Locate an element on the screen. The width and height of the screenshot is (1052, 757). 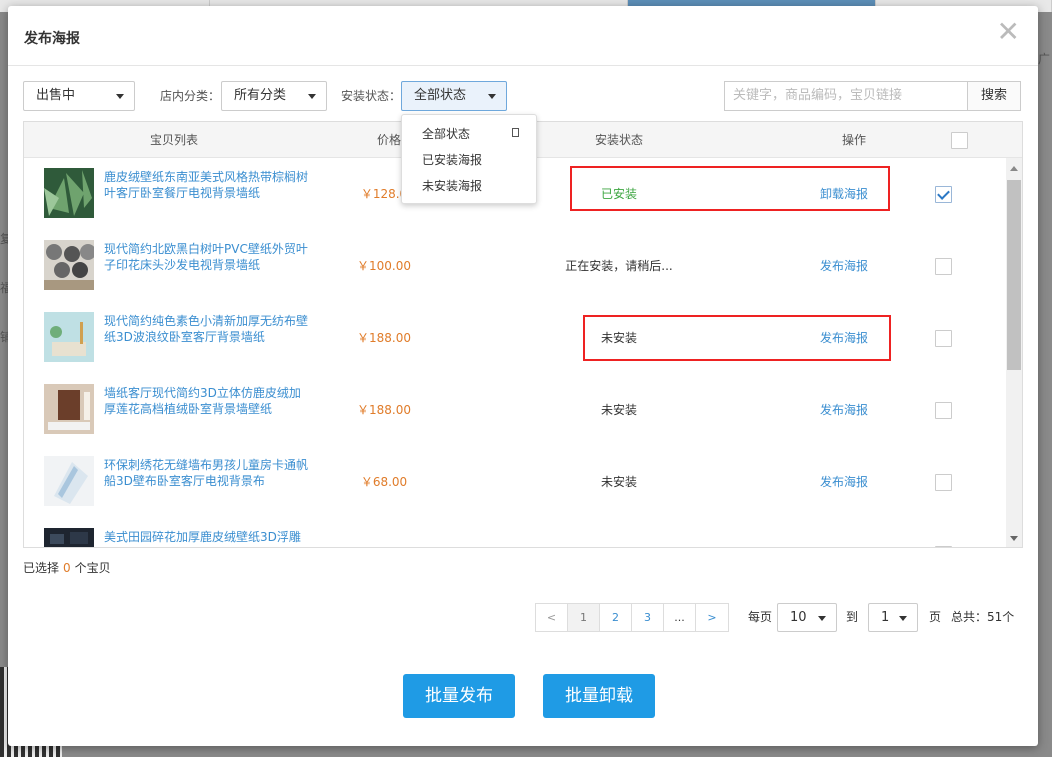
selection-summary: 已选择 0 个宝贝 is located at coordinates (67, 567).